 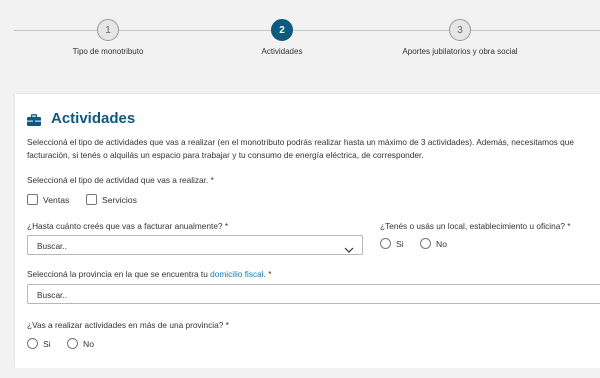 I want to click on premises-no-radio, so click(x=425, y=243).